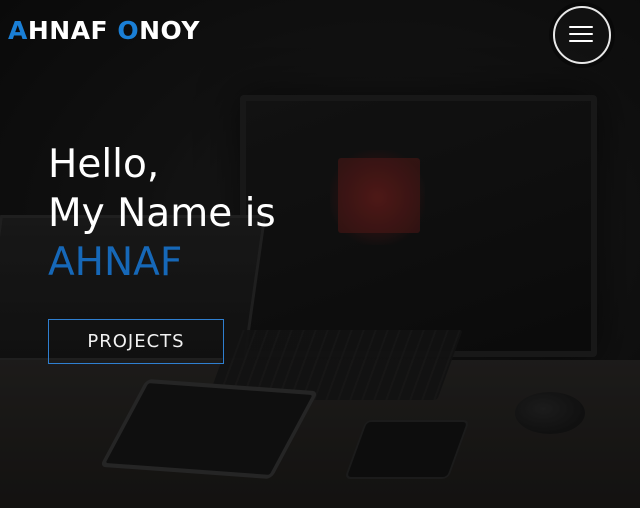 The width and height of the screenshot is (640, 508). What do you see at coordinates (128, 30) in the screenshot?
I see `brand-initial-last: O` at bounding box center [128, 30].